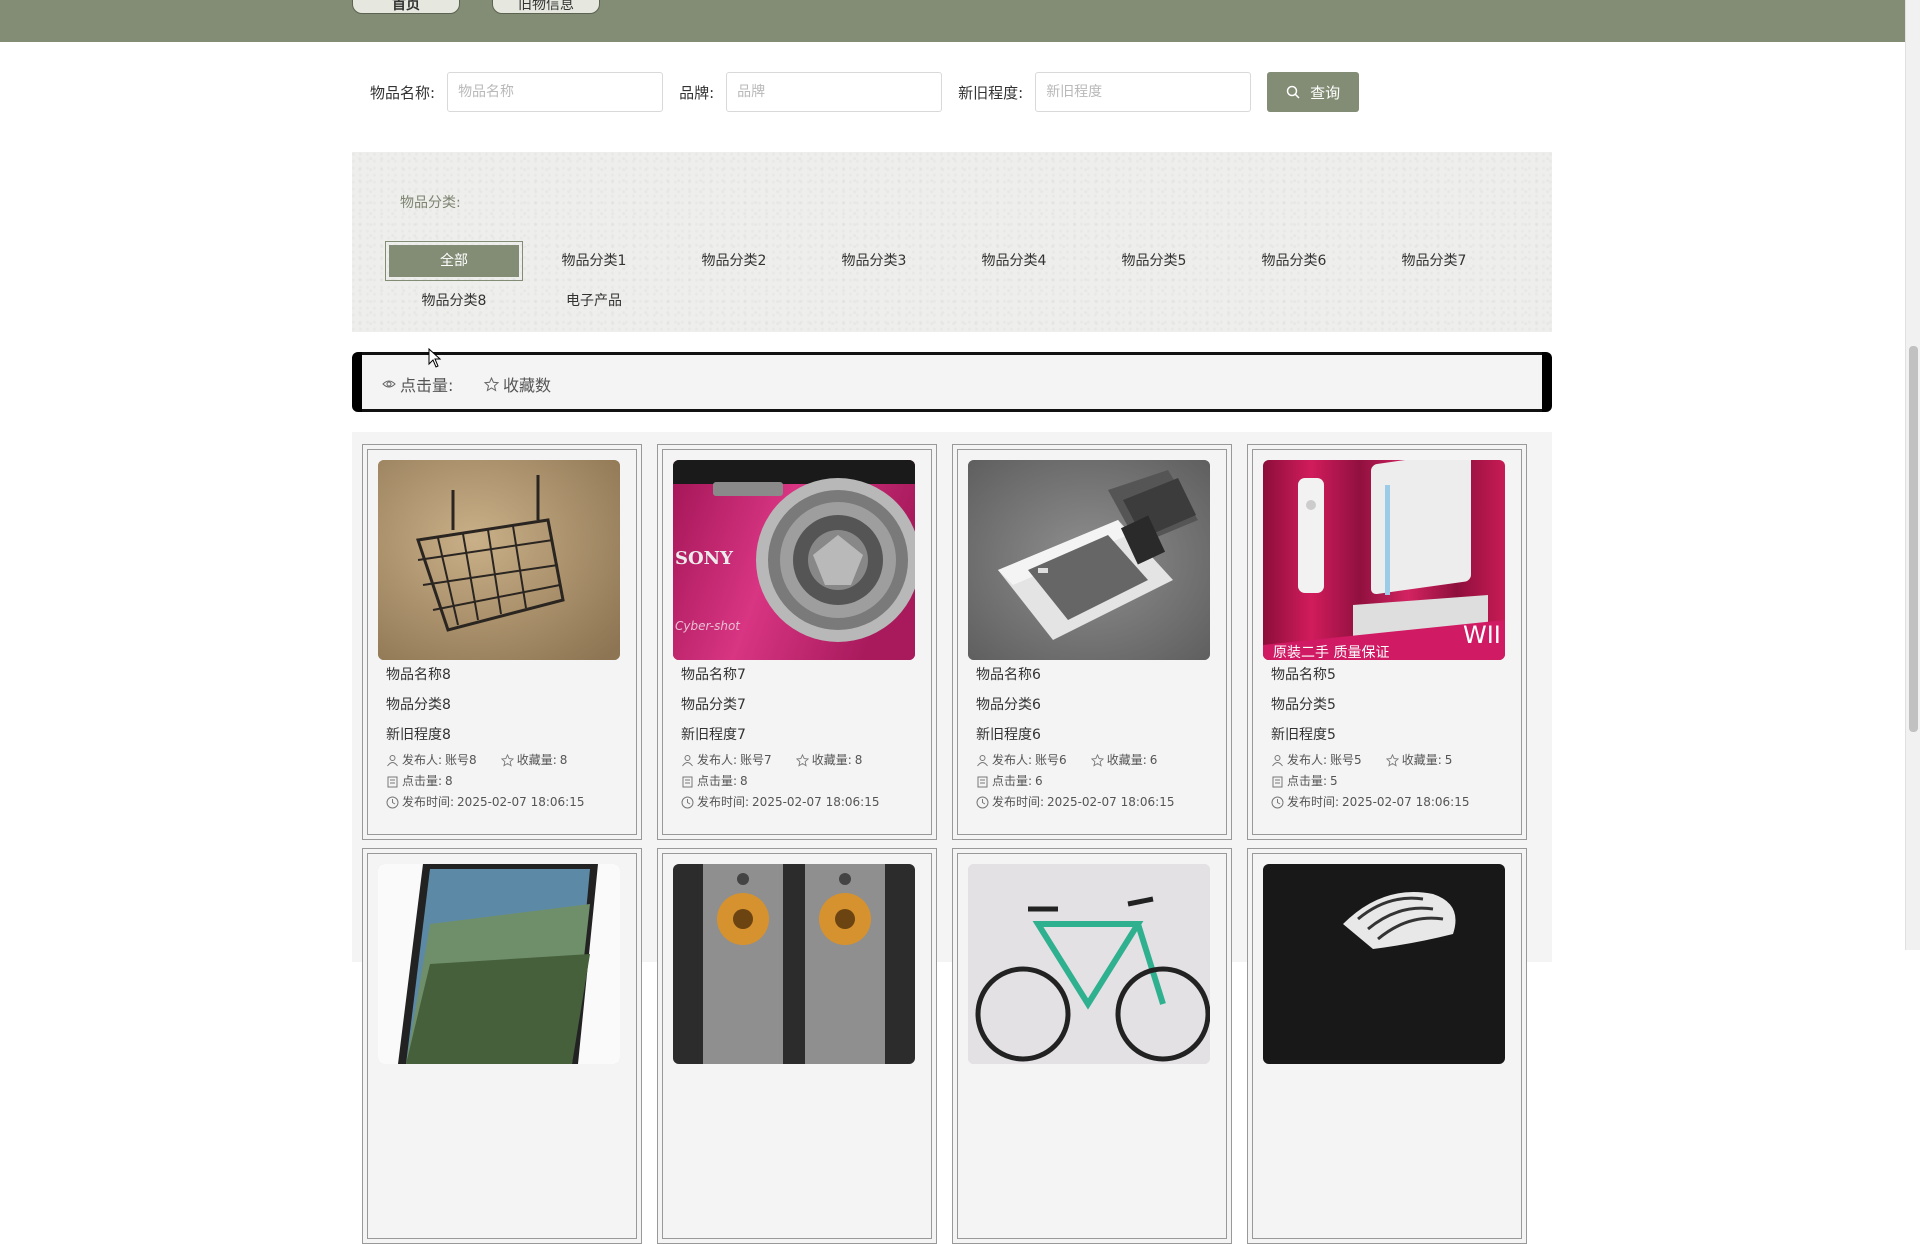 The height and width of the screenshot is (1244, 1920). Describe the element at coordinates (734, 261) in the screenshot. I see `category-item-2: 物品分类2` at that location.